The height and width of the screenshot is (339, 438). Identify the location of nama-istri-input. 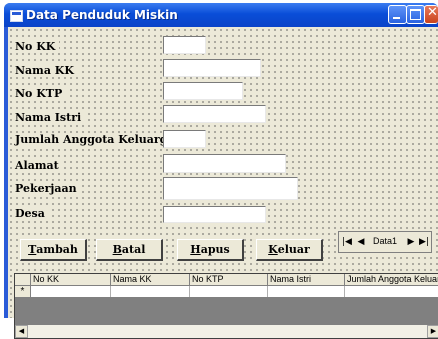
(214, 114).